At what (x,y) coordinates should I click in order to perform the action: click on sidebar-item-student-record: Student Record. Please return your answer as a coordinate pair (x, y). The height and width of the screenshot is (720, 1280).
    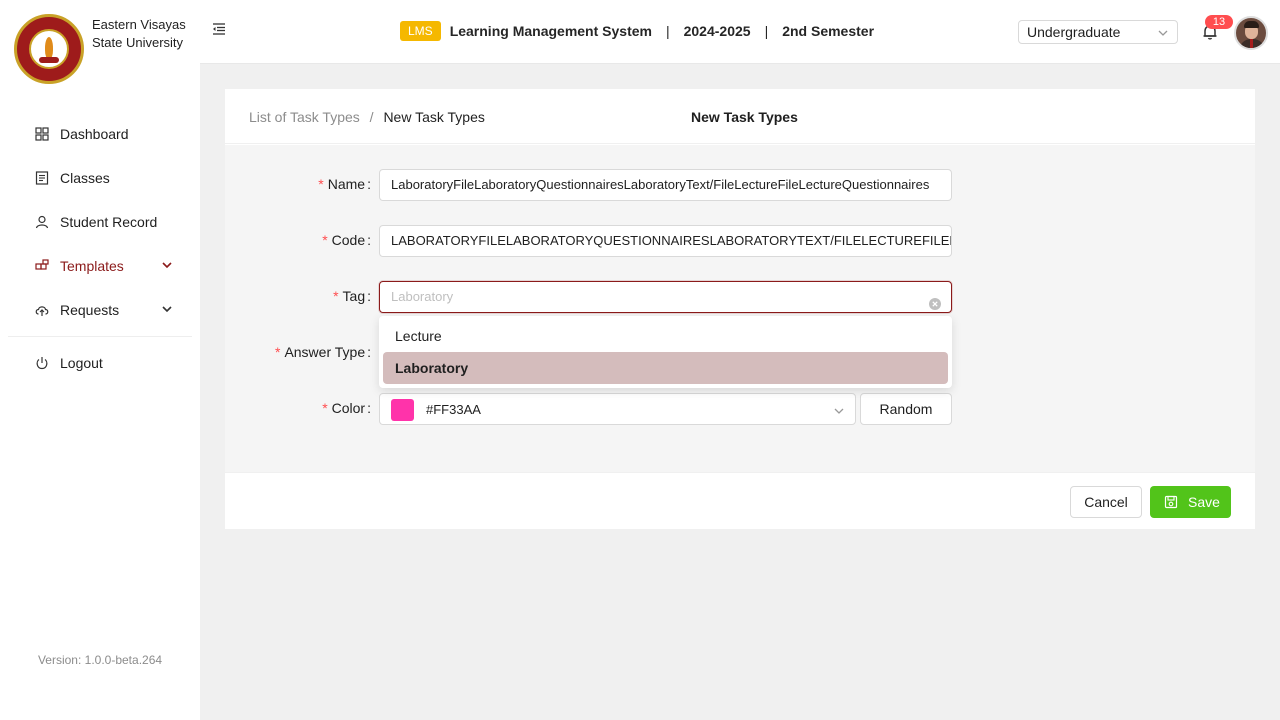
    Looking at the image, I should click on (100, 222).